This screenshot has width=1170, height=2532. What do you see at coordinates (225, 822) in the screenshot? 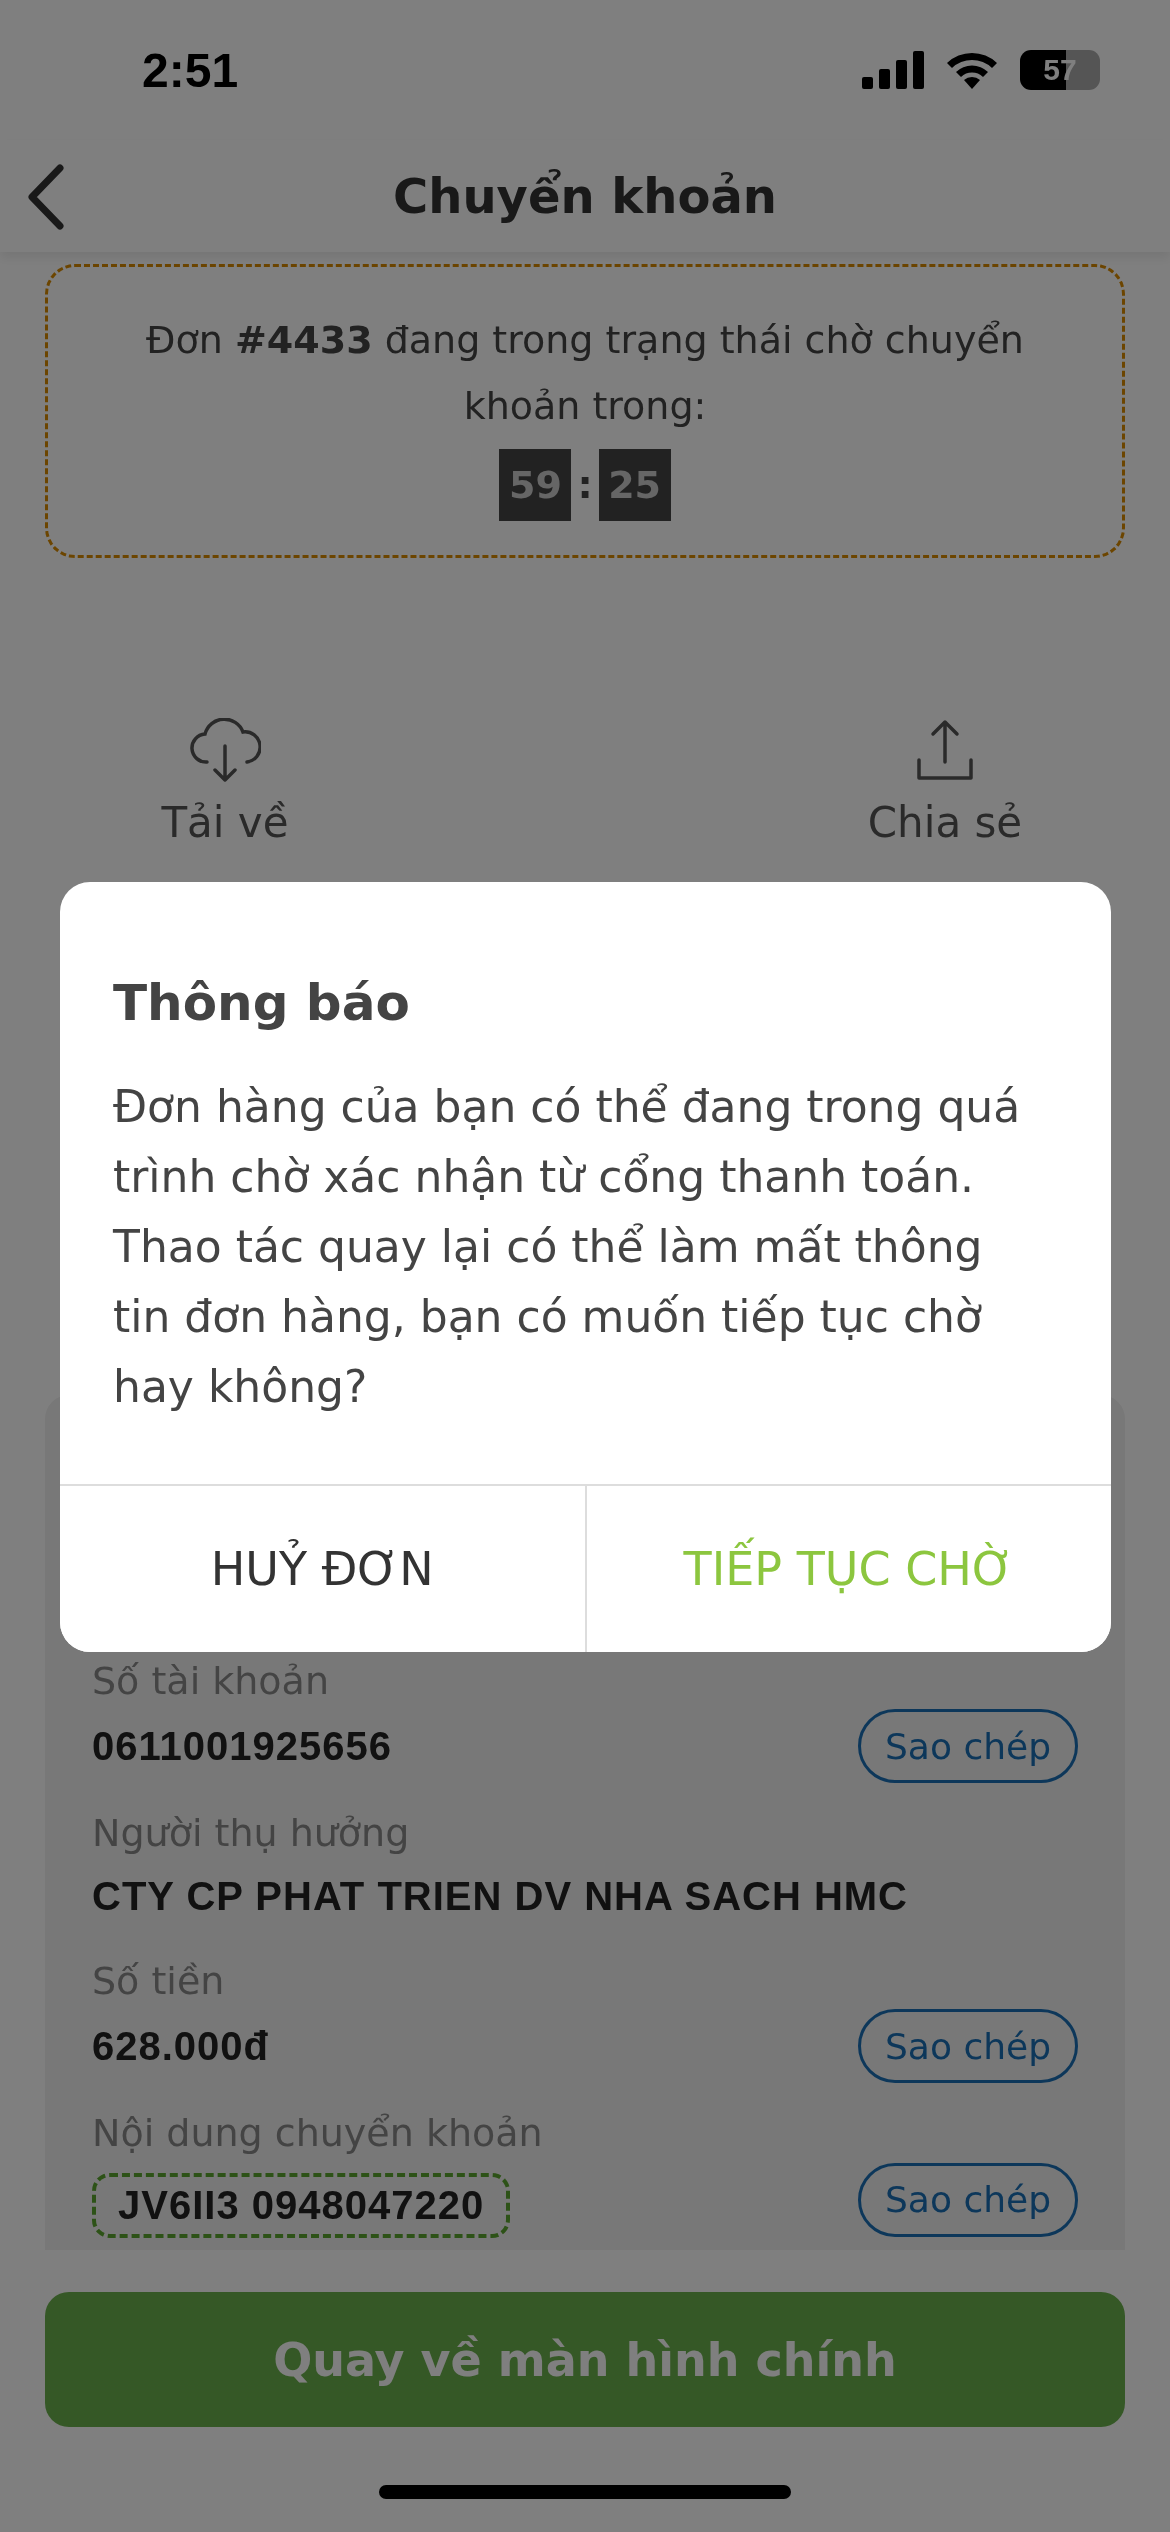
I see `action-link: Tải về` at bounding box center [225, 822].